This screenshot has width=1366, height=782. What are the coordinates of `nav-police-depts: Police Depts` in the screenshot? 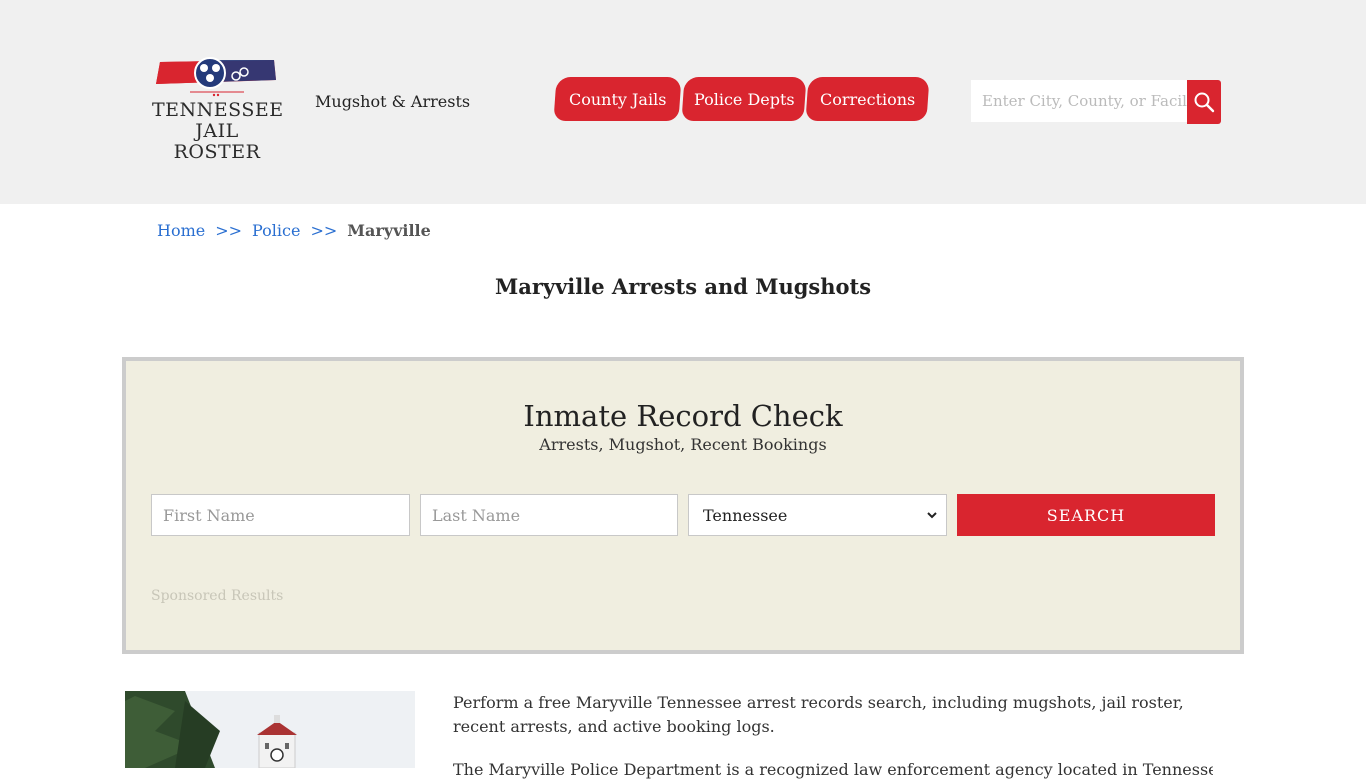 It's located at (744, 99).